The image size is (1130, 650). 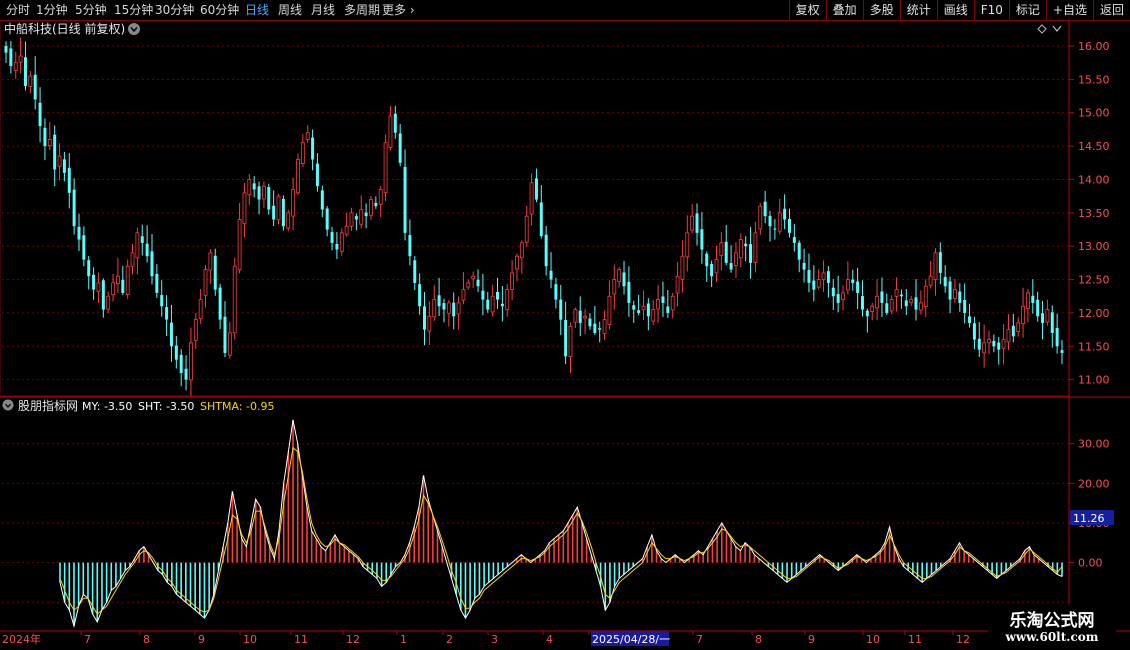 What do you see at coordinates (257, 10) in the screenshot?
I see `tab-6: 日线` at bounding box center [257, 10].